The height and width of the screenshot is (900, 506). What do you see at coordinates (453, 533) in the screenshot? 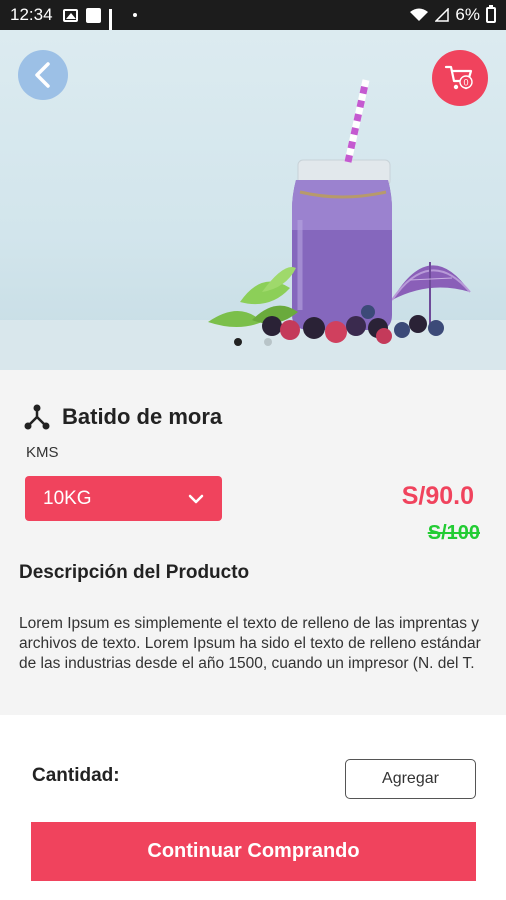
I see `product-old-price: S/100` at bounding box center [453, 533].